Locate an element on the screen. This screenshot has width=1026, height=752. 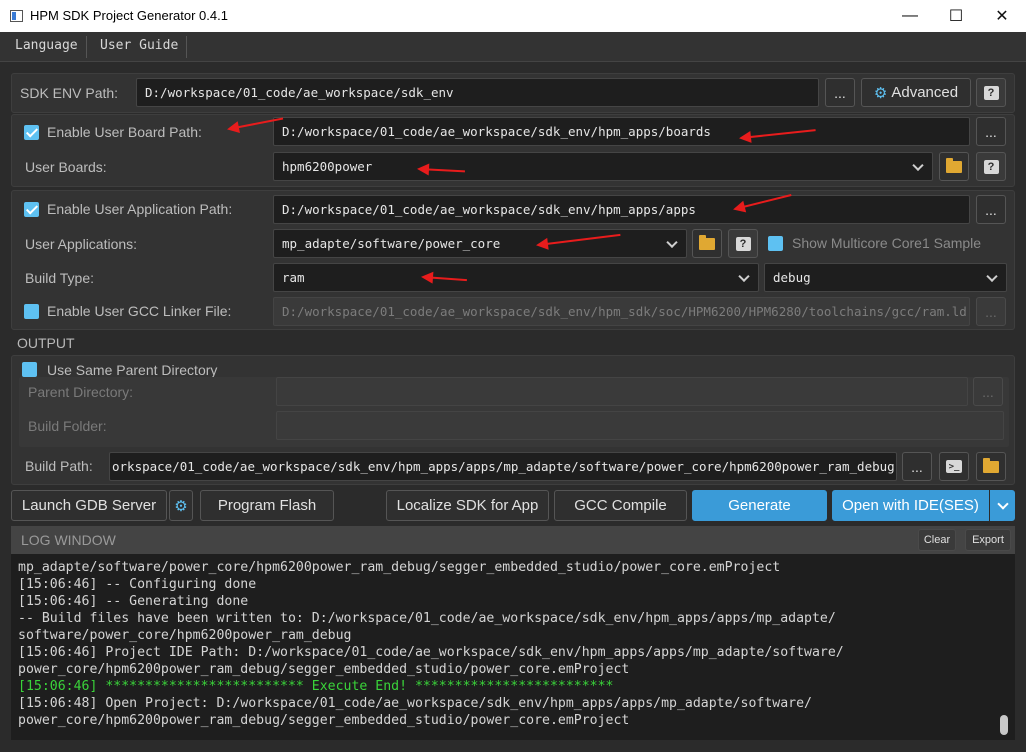
log-line: [15:06:46] -- Generating done is located at coordinates (133, 601).